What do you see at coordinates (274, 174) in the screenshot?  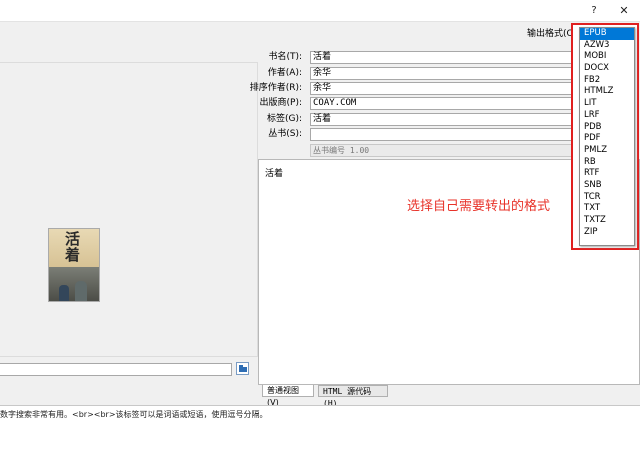 I see `comments-editor-text: 活着` at bounding box center [274, 174].